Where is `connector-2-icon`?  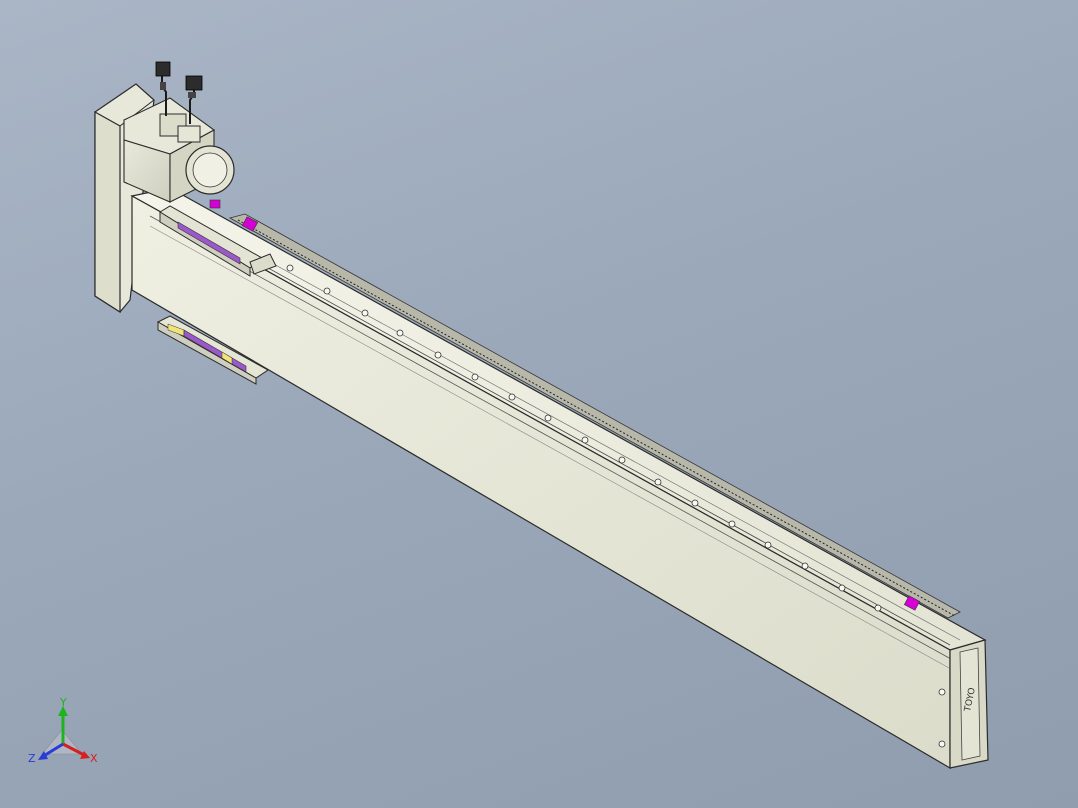
connector-2-icon is located at coordinates (194, 83).